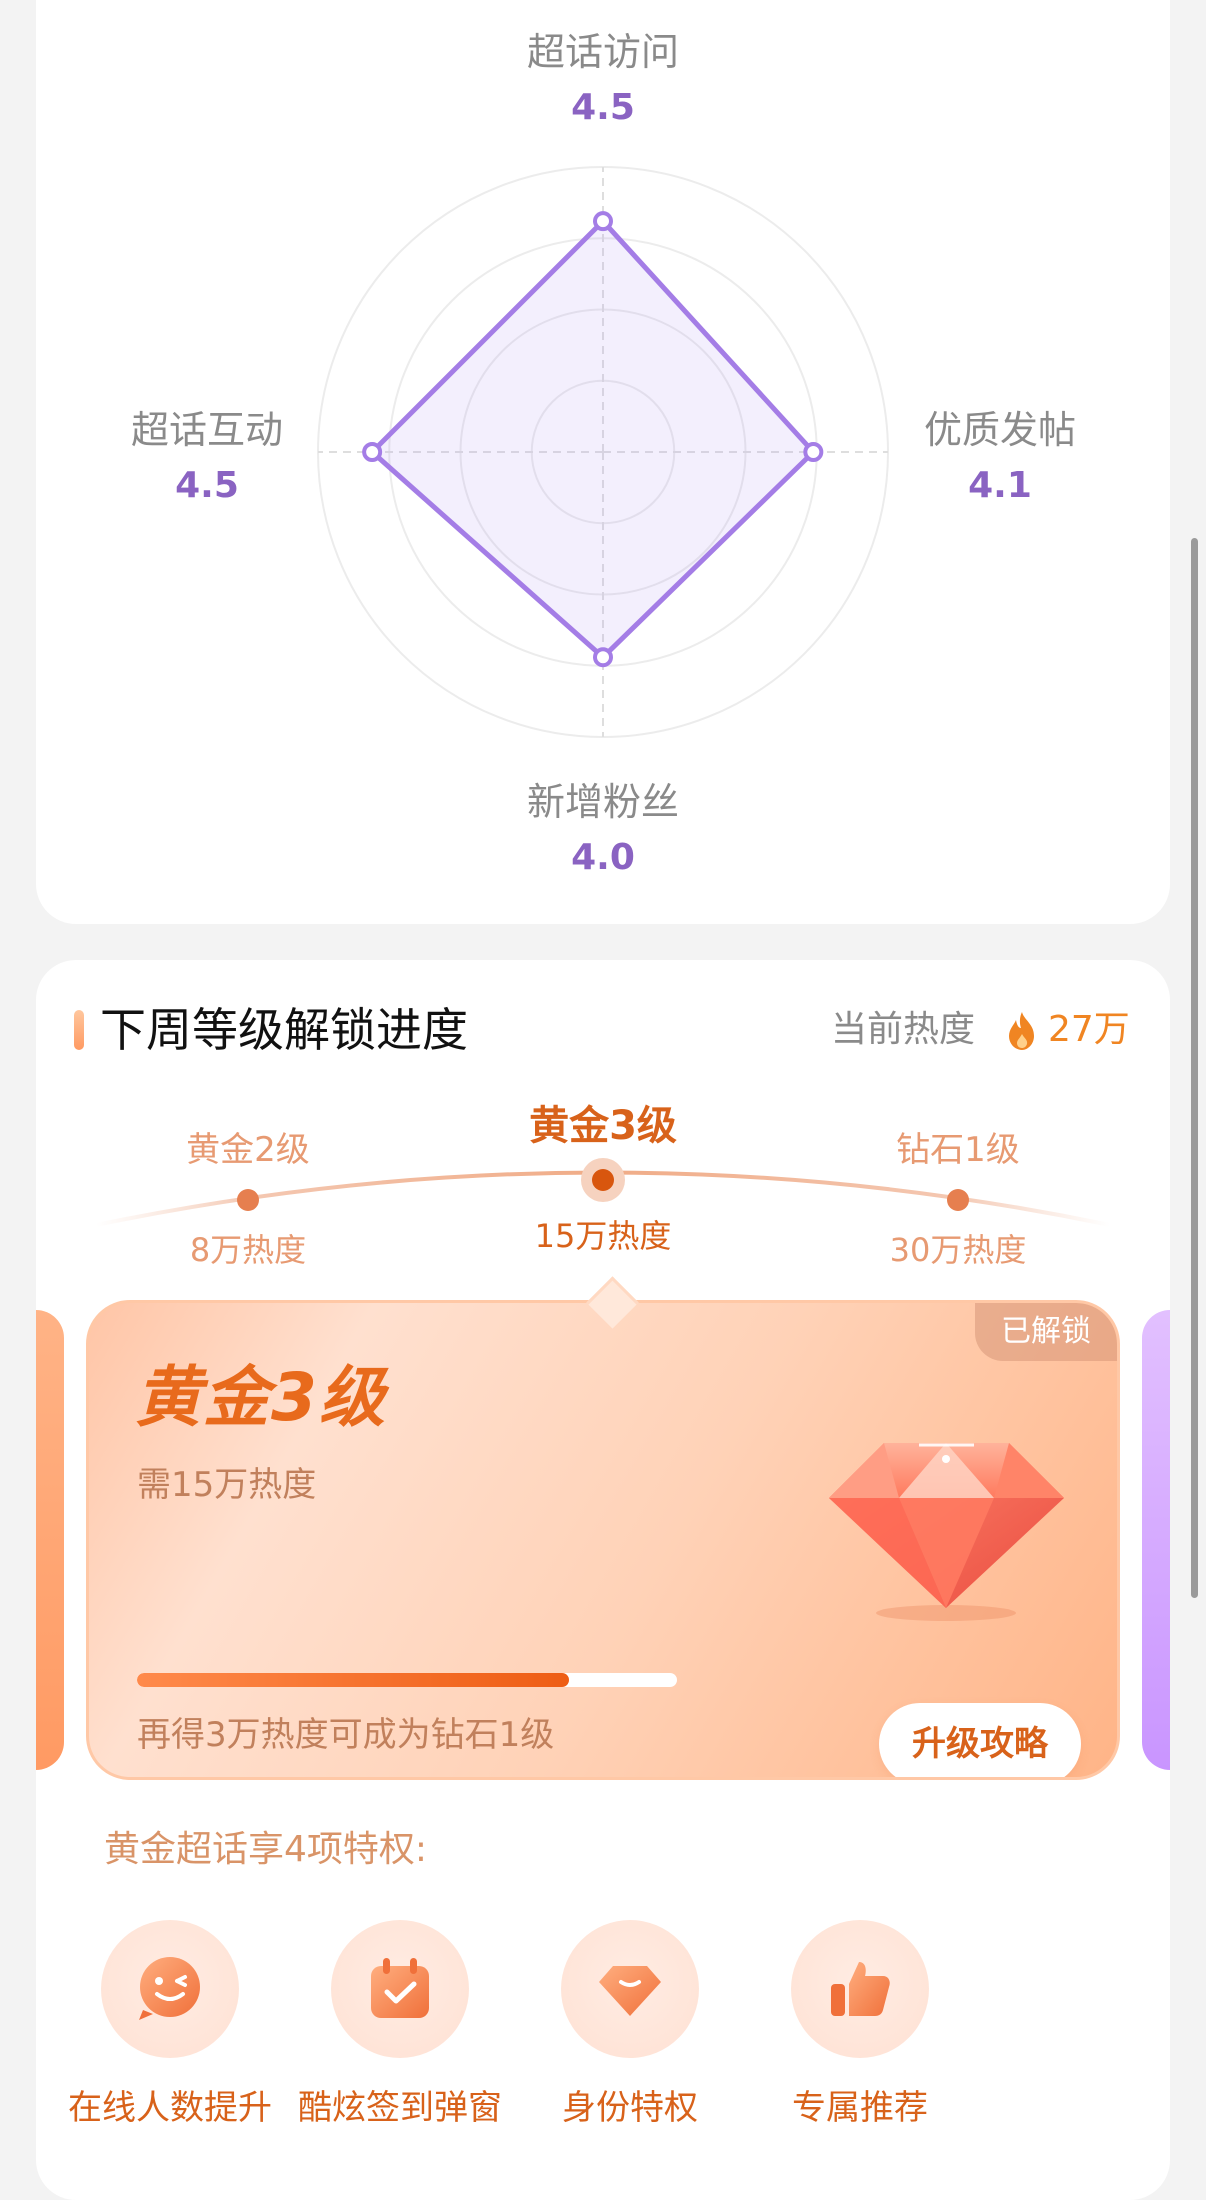 The width and height of the screenshot is (1206, 2200). I want to click on next-level-panel-edge, so click(1156, 1540).